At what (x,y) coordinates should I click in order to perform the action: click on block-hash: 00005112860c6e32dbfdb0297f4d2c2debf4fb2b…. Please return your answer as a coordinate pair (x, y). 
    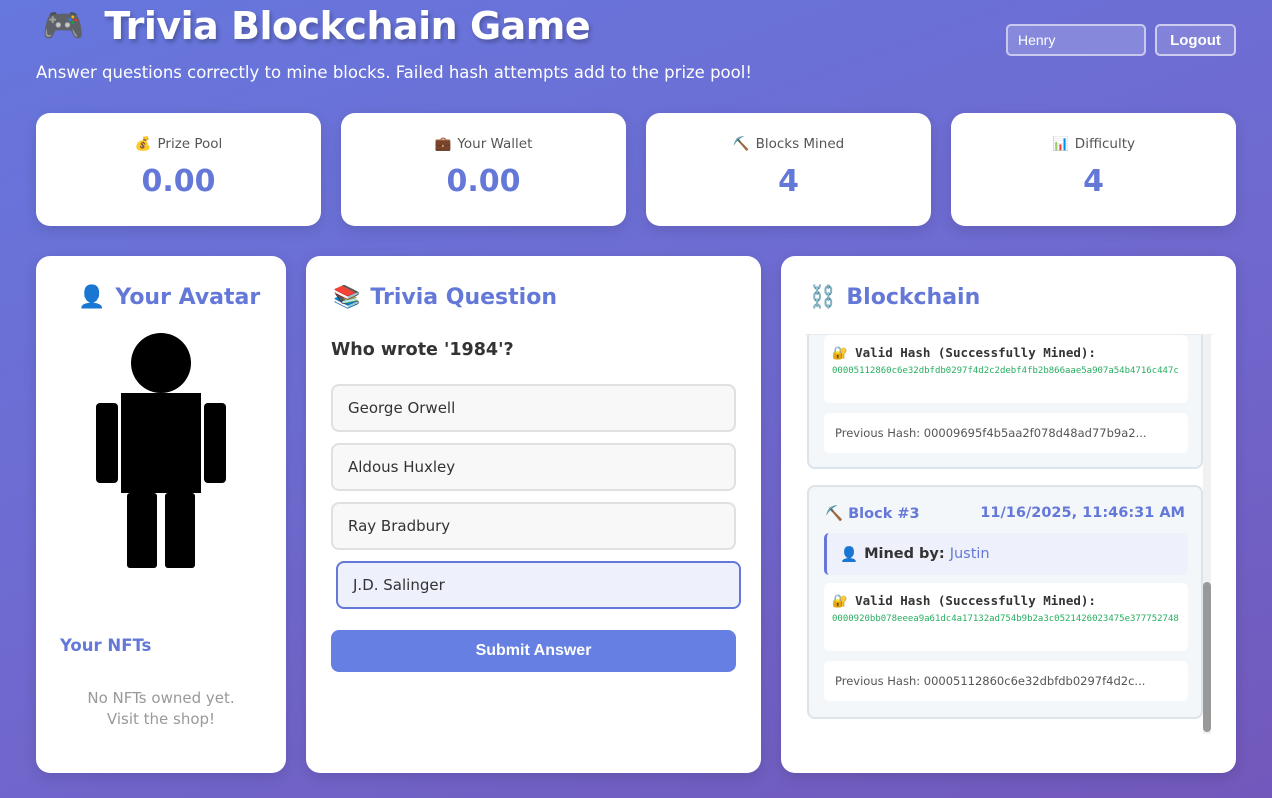
    Looking at the image, I should click on (1005, 371).